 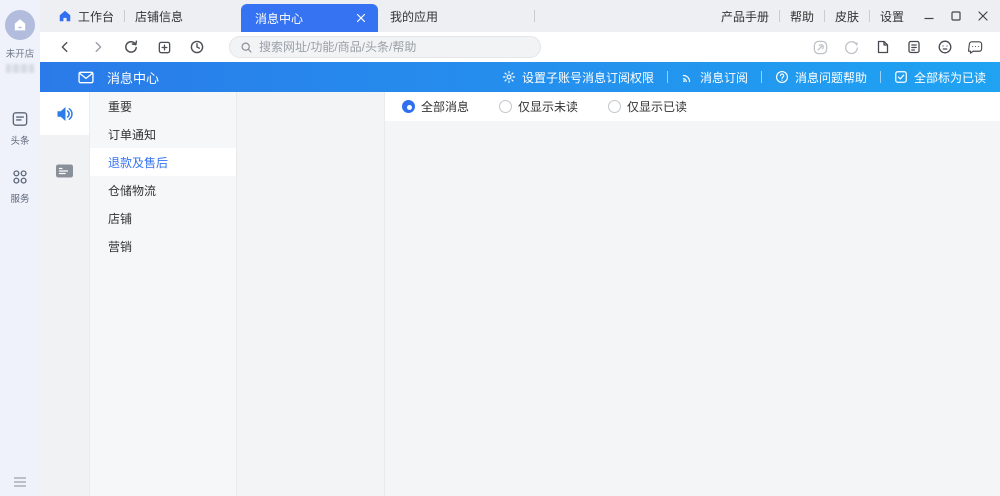 What do you see at coordinates (361, 18) in the screenshot?
I see `tab-close-icon` at bounding box center [361, 18].